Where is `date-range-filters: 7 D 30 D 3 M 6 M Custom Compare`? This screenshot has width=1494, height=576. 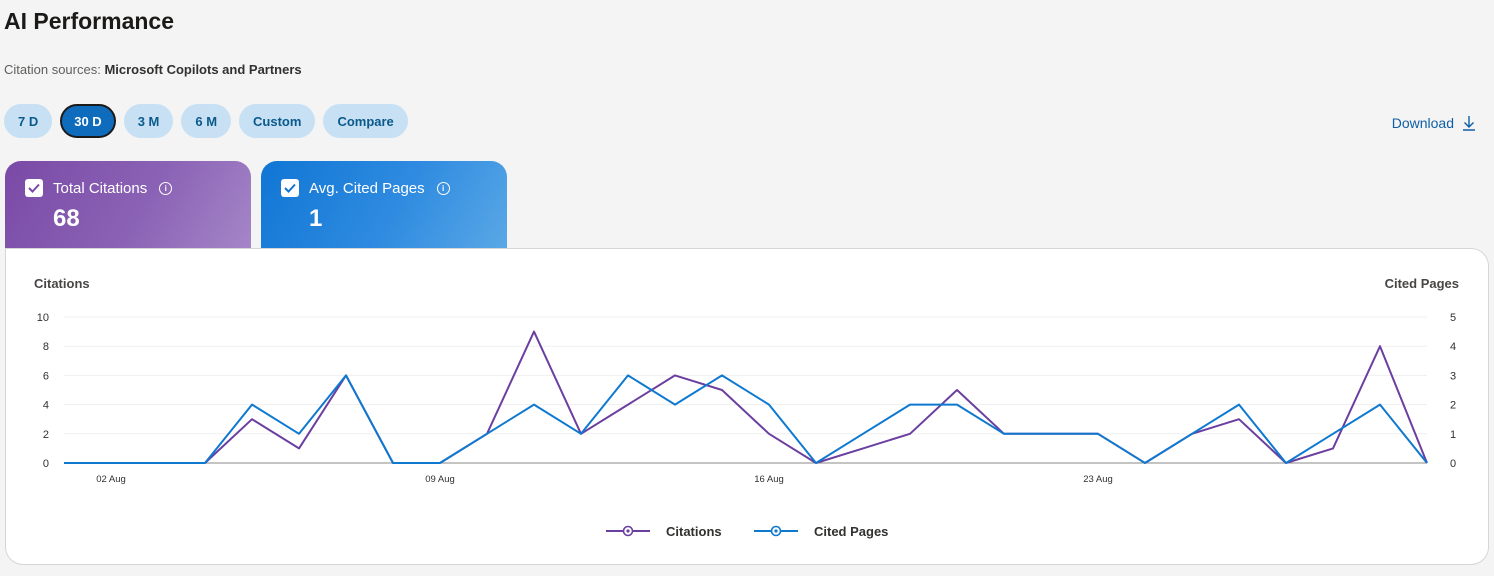
date-range-filters: 7 D 30 D 3 M 6 M Custom Compare is located at coordinates (206, 121).